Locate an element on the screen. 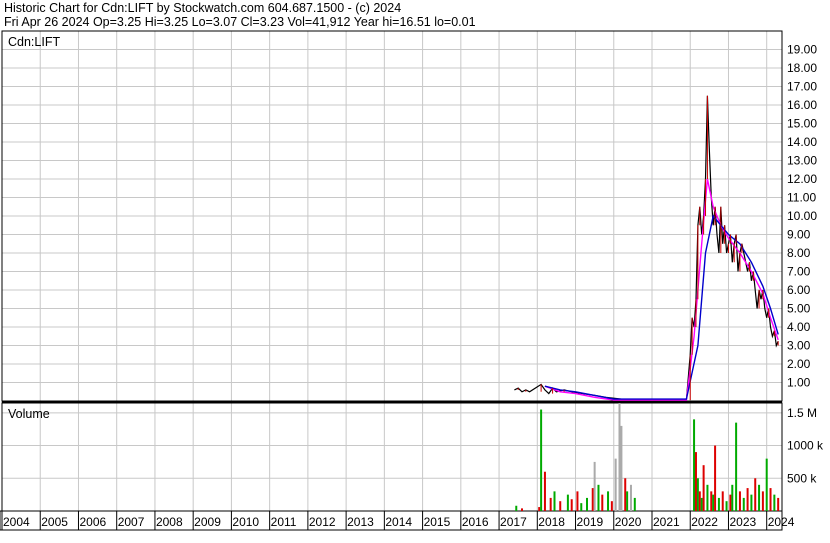  x-tick-label: 2019 is located at coordinates (590, 522).